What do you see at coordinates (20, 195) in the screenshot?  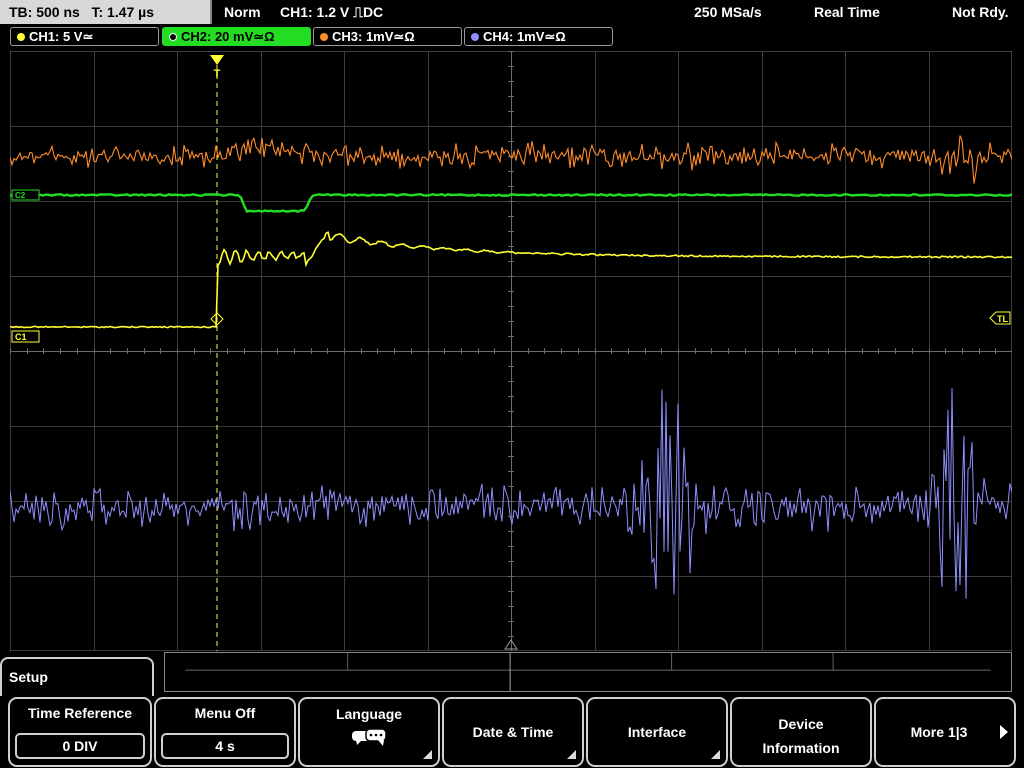 I see `svg-text: C2` at bounding box center [20, 195].